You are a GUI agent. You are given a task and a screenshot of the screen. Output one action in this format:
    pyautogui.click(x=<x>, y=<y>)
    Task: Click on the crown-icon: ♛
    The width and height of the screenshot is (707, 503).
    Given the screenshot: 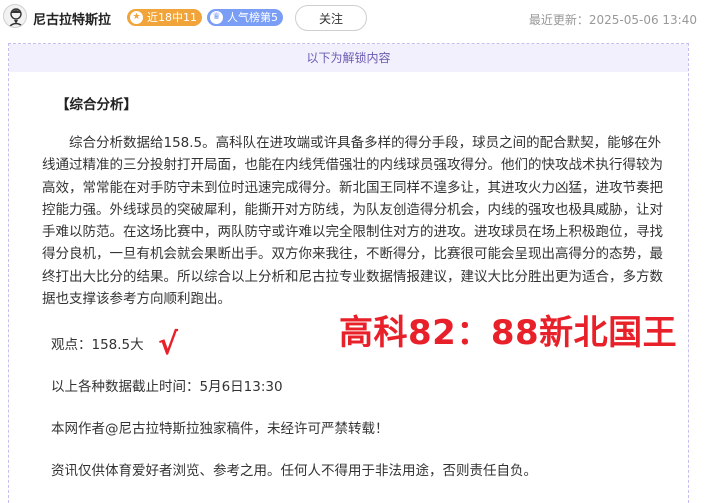 What is the action you would take?
    pyautogui.click(x=216, y=17)
    